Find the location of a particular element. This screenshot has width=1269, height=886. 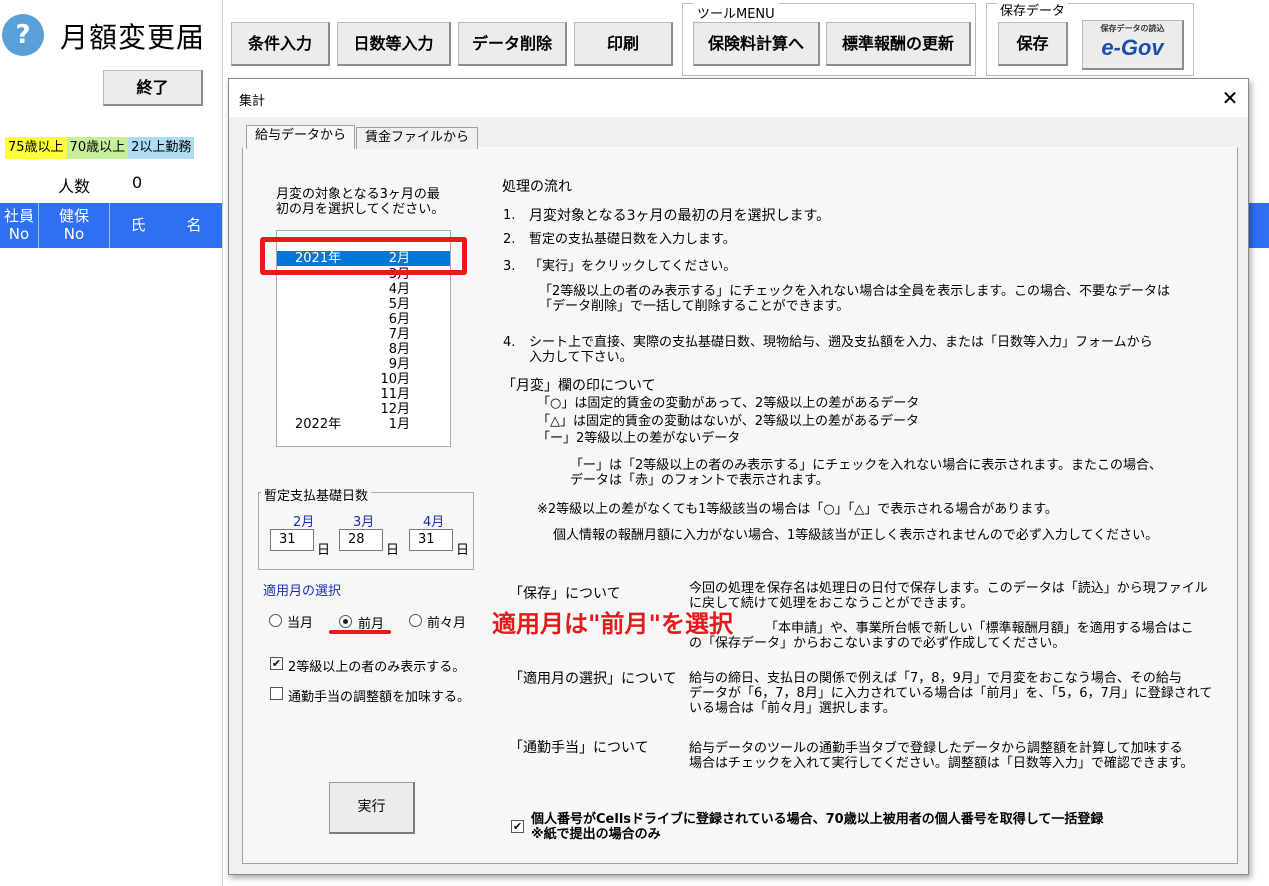

flow-step-number: 3. is located at coordinates (509, 266).